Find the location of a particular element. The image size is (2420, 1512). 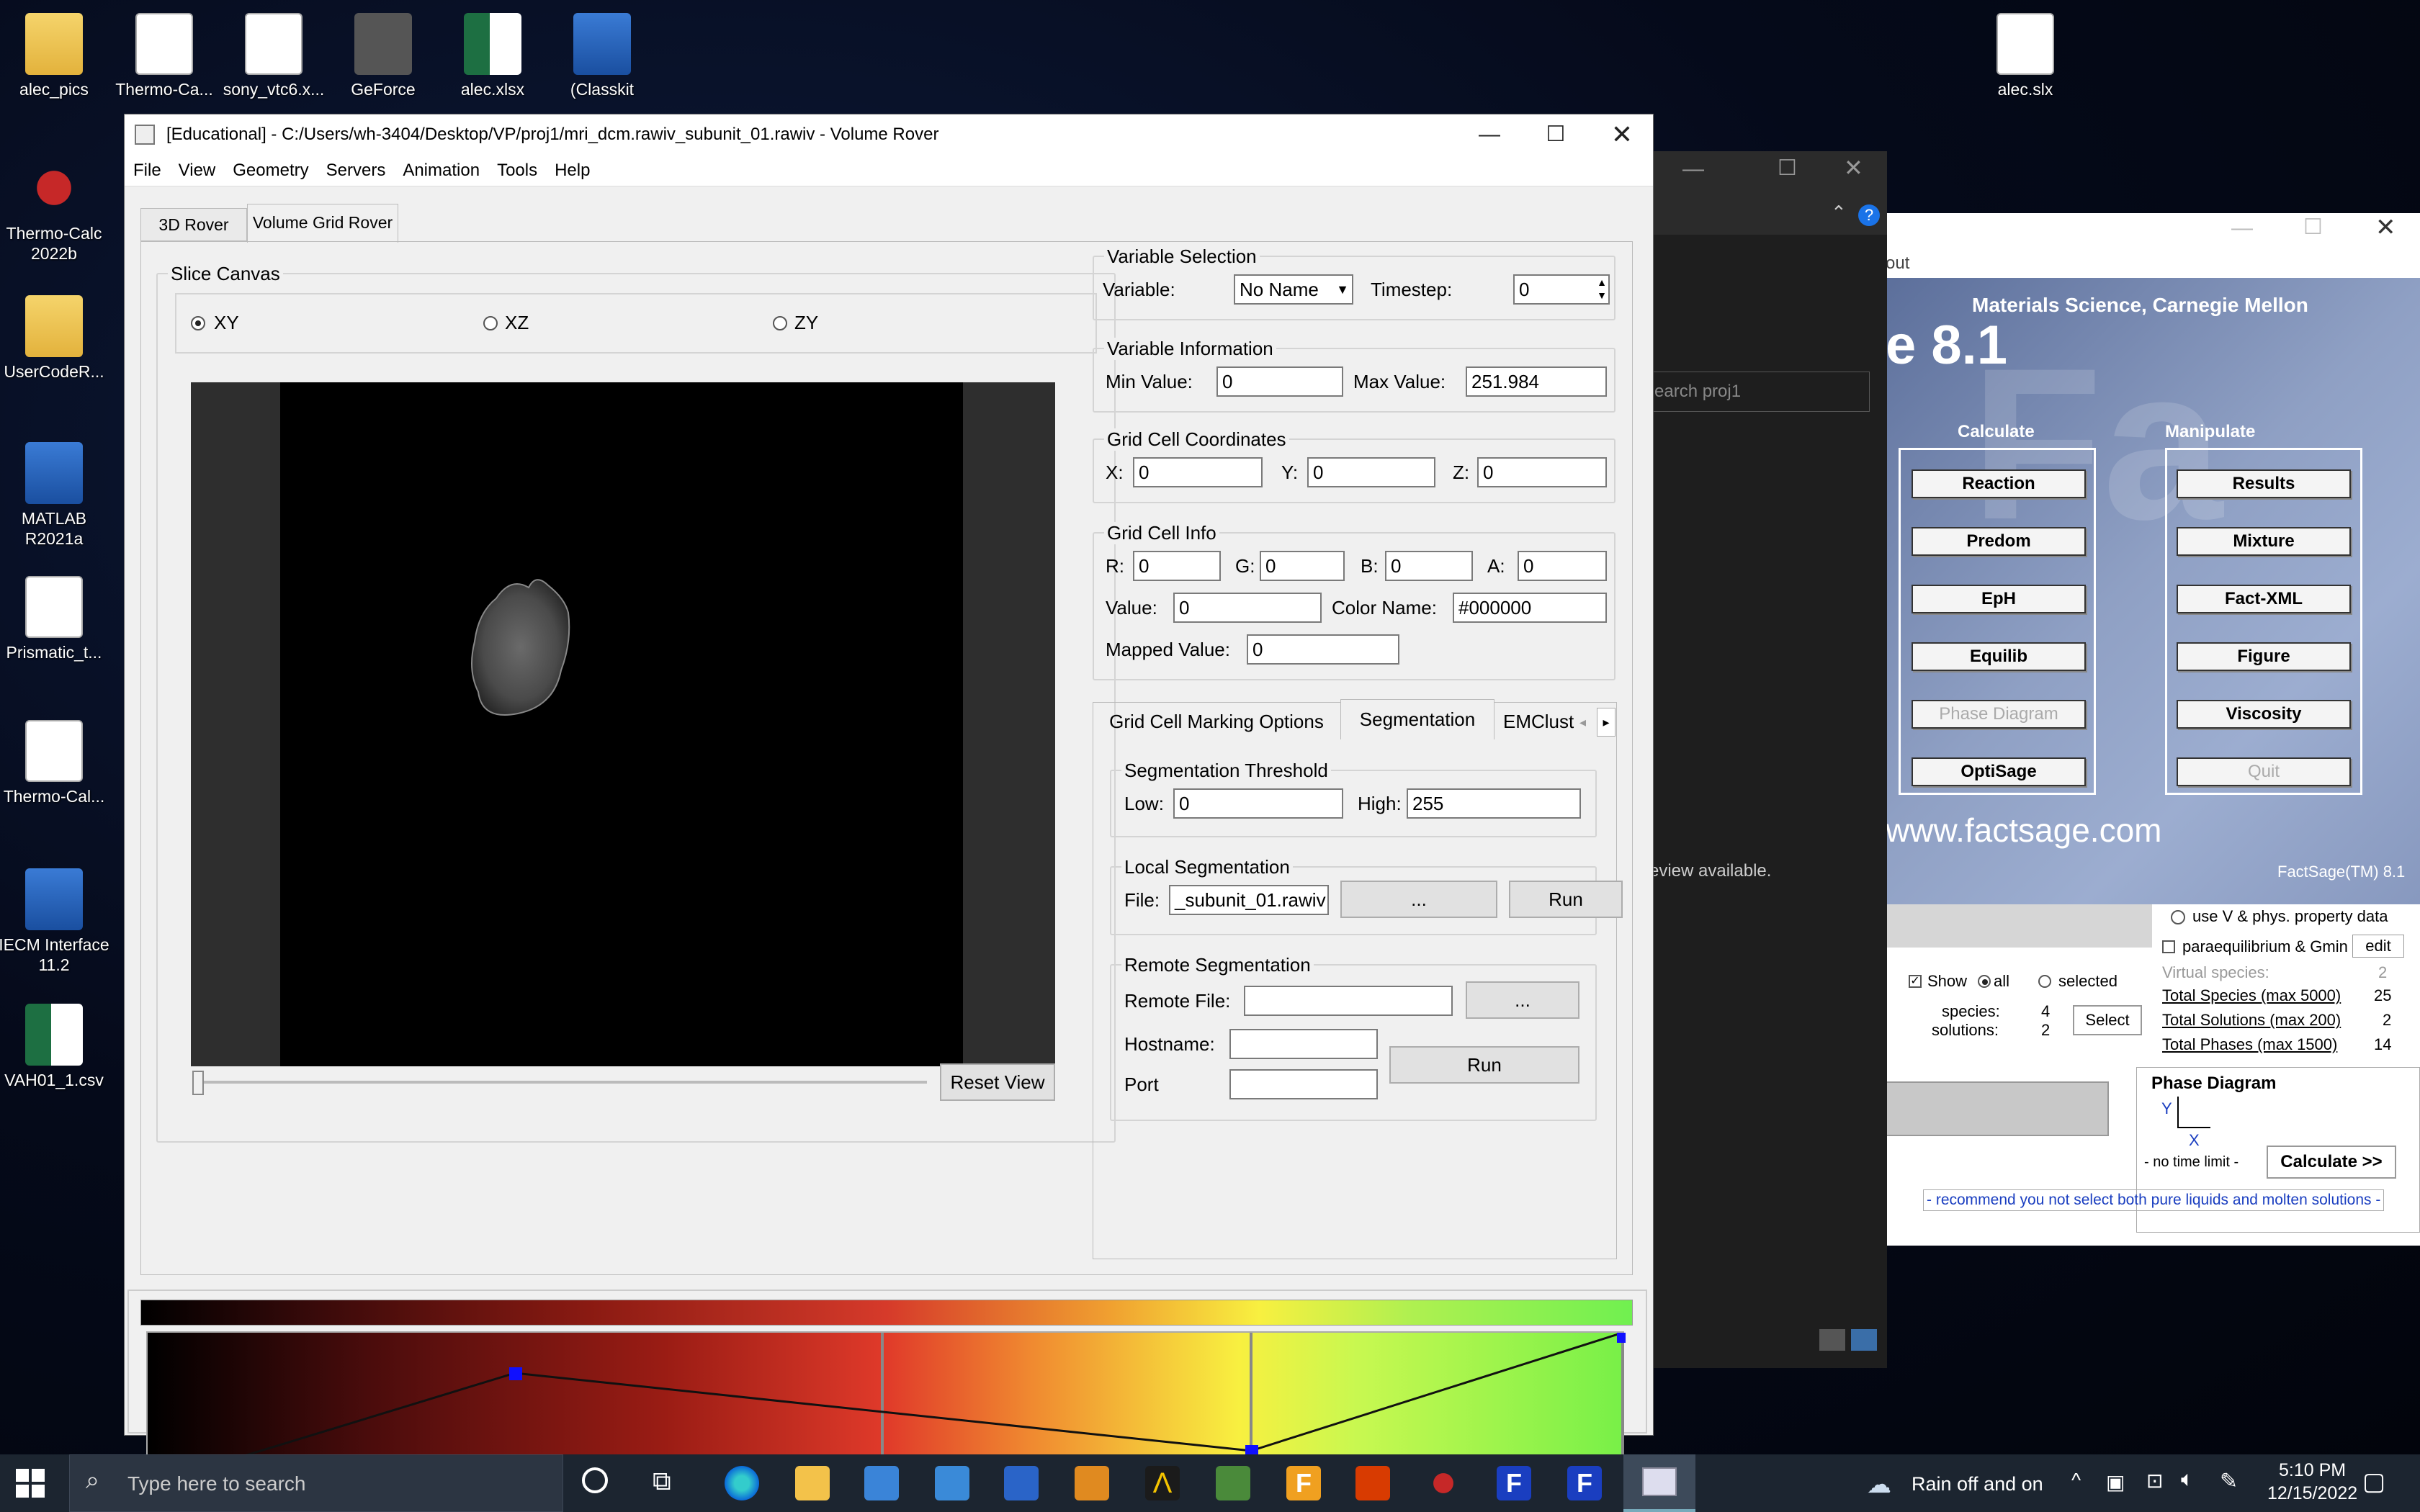

desktop-icon-geforce: GeForce is located at coordinates (383, 56).